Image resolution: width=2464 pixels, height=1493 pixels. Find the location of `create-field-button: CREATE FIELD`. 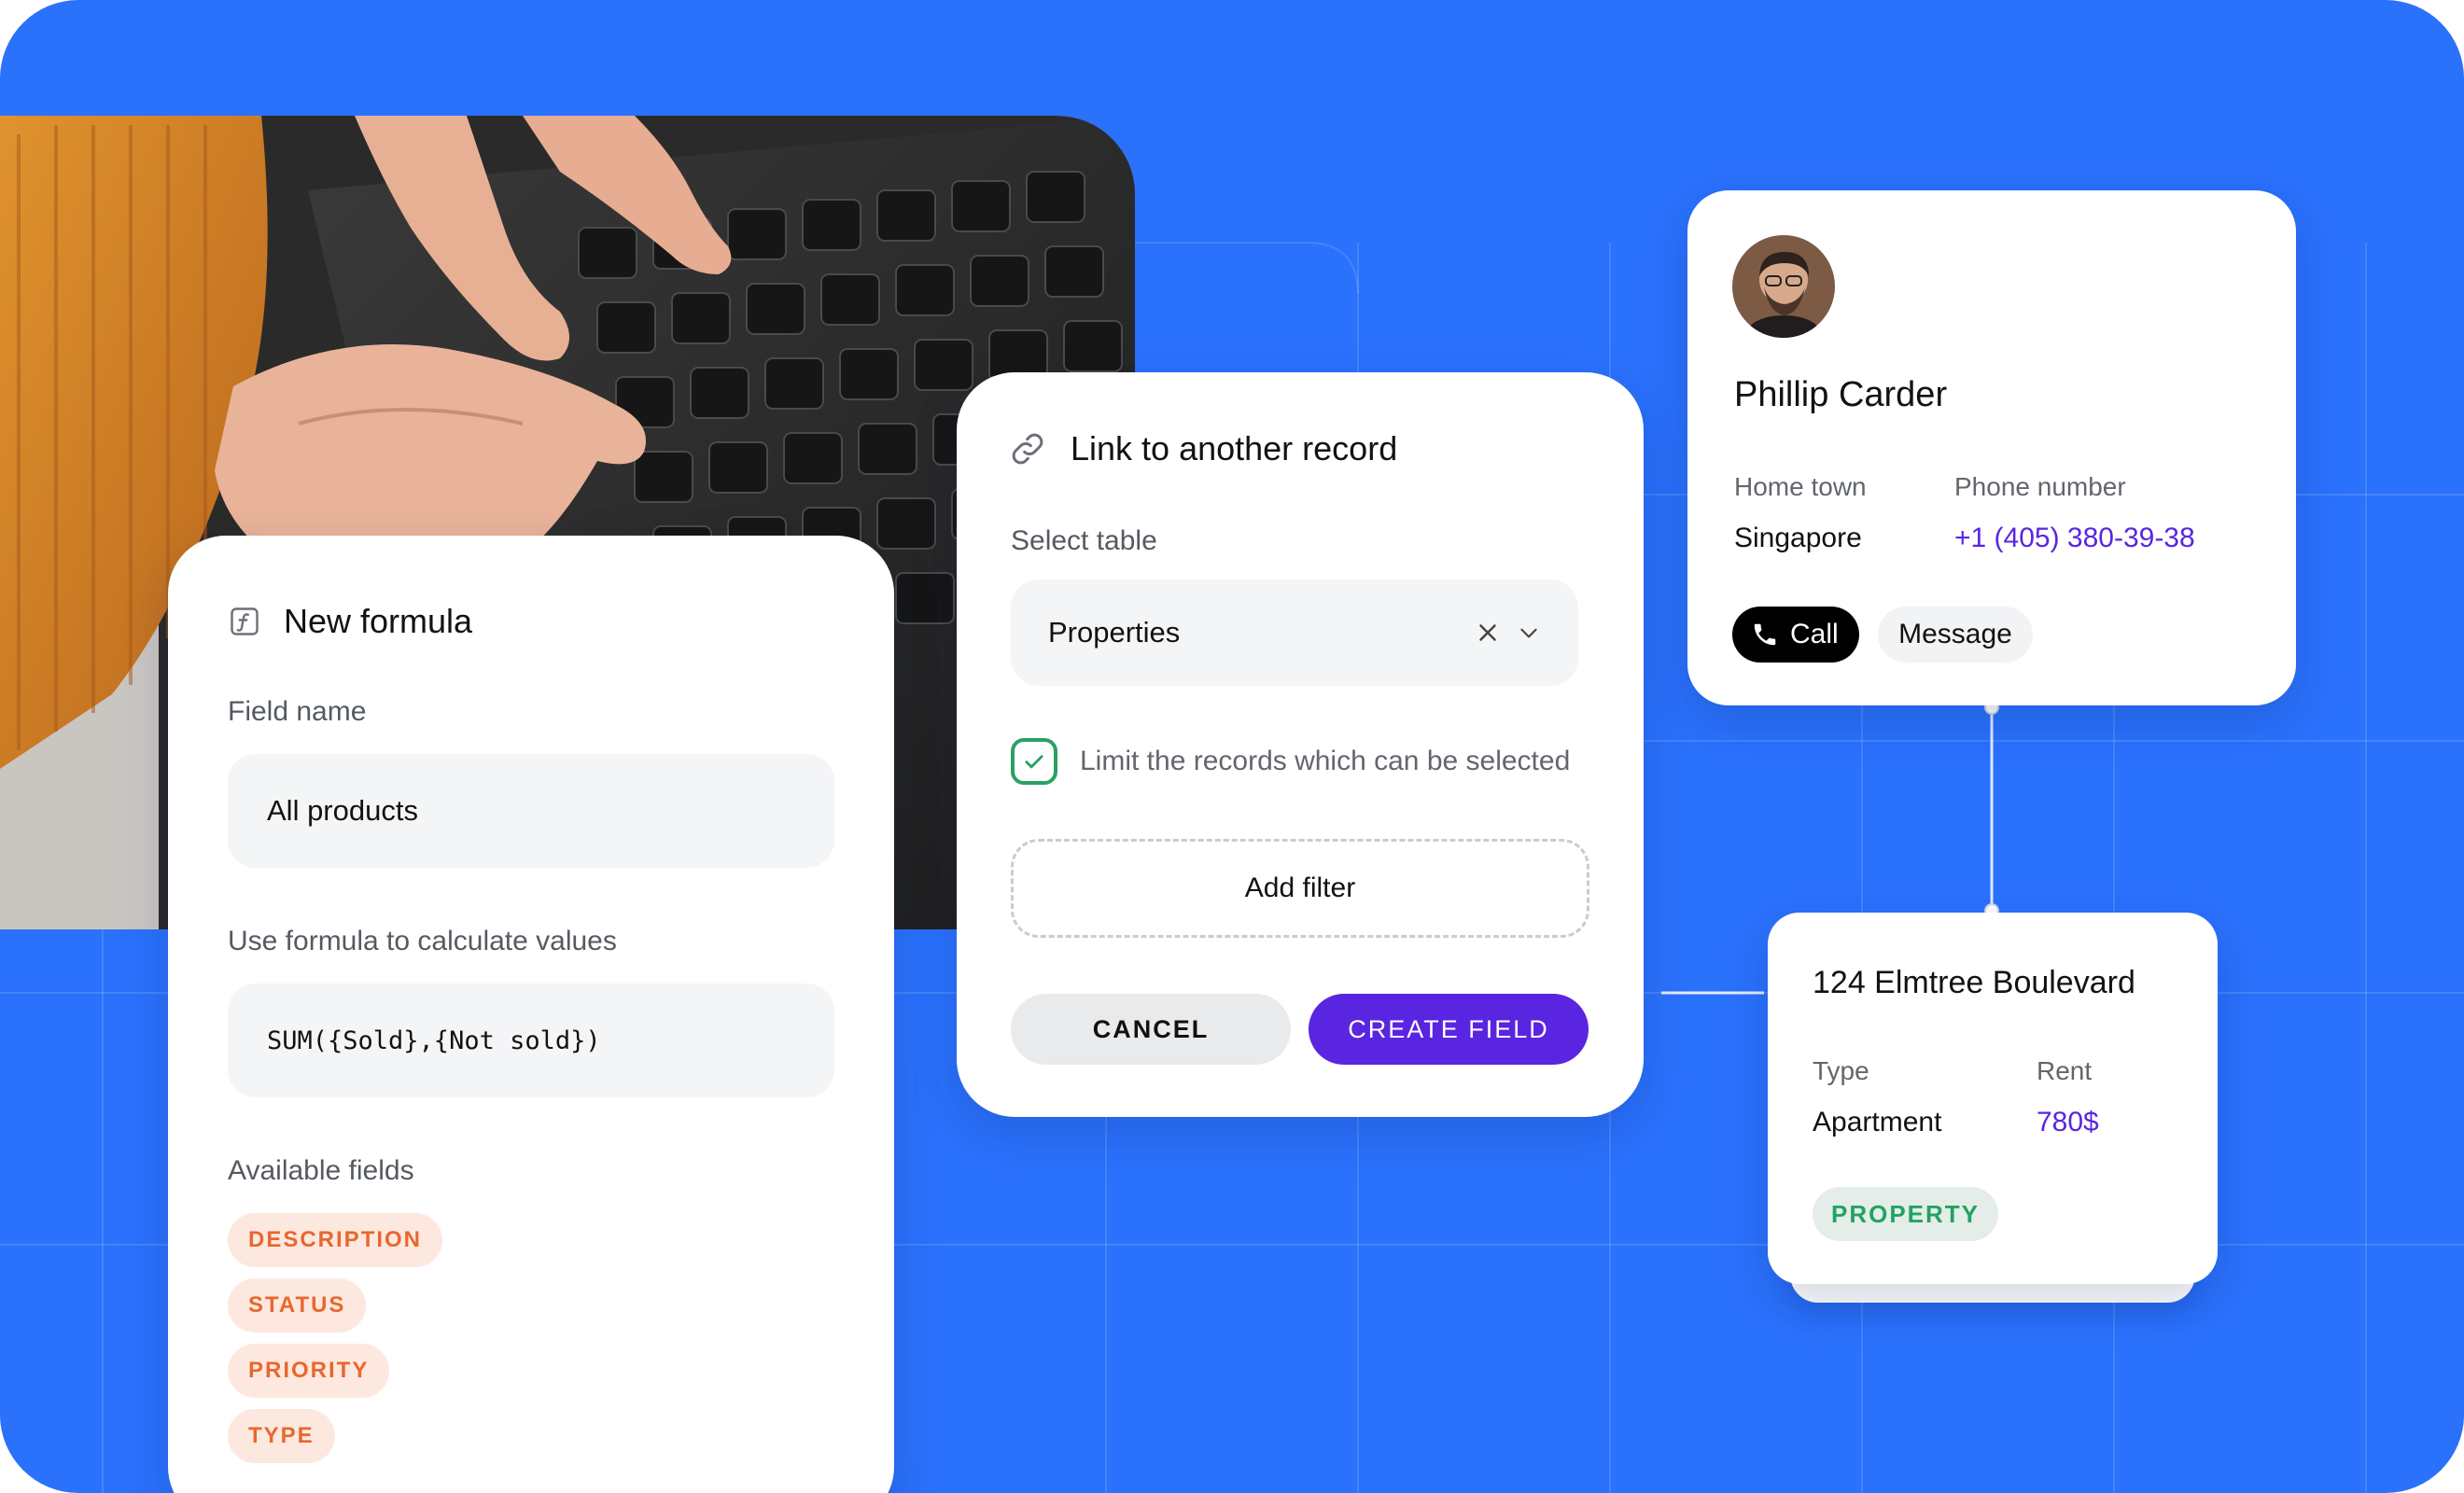

create-field-button: CREATE FIELD is located at coordinates (1449, 1030).